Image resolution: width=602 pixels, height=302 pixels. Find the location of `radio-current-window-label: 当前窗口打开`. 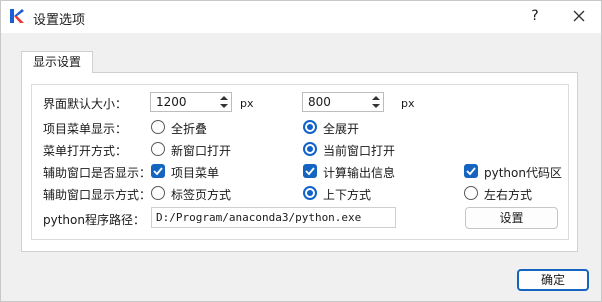

radio-current-window-label: 当前窗口打开 is located at coordinates (359, 151).